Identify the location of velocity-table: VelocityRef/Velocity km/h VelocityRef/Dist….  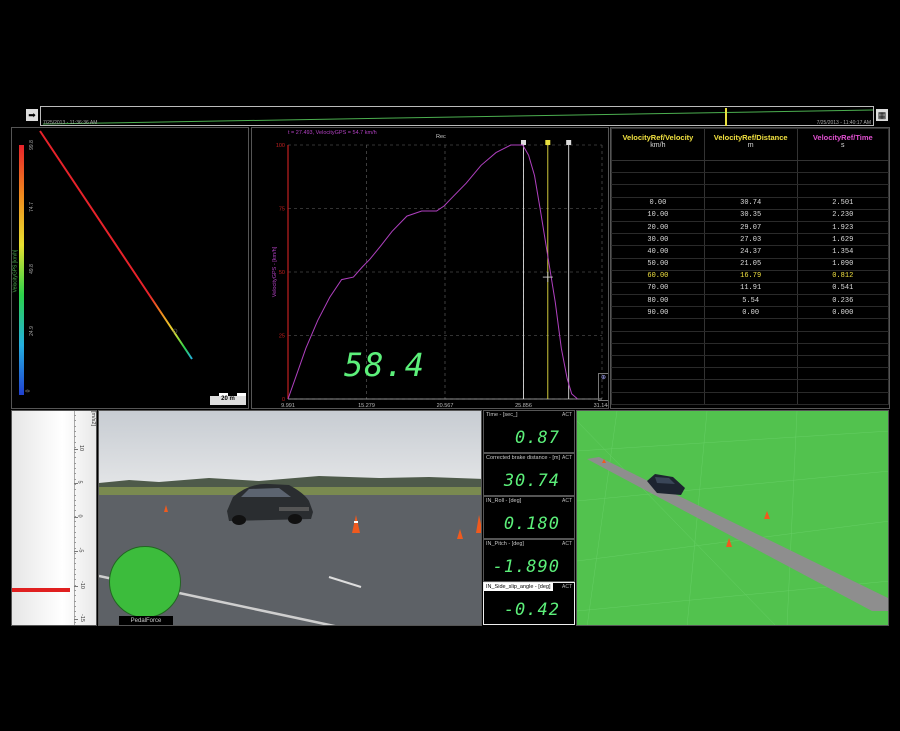
(750, 266).